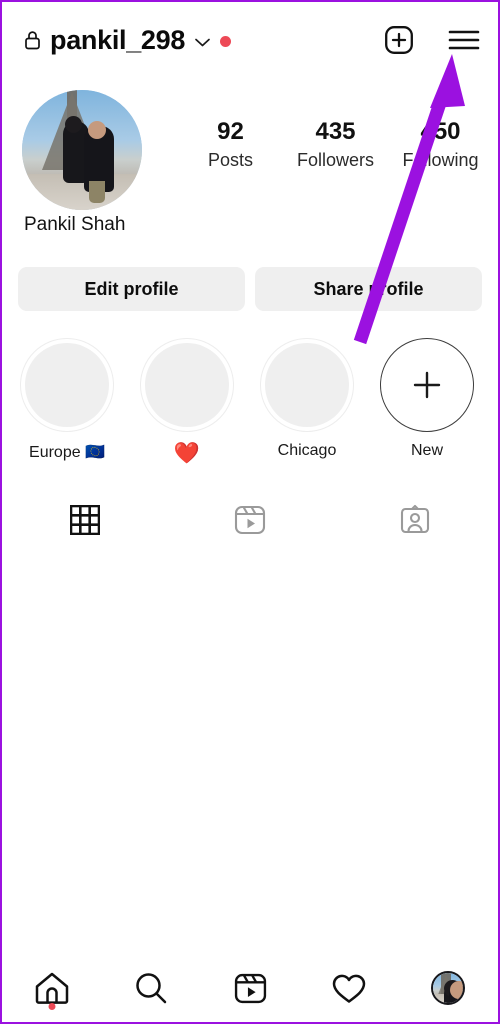 The height and width of the screenshot is (1024, 500). What do you see at coordinates (464, 40) in the screenshot?
I see `hamburger-menu-icon` at bounding box center [464, 40].